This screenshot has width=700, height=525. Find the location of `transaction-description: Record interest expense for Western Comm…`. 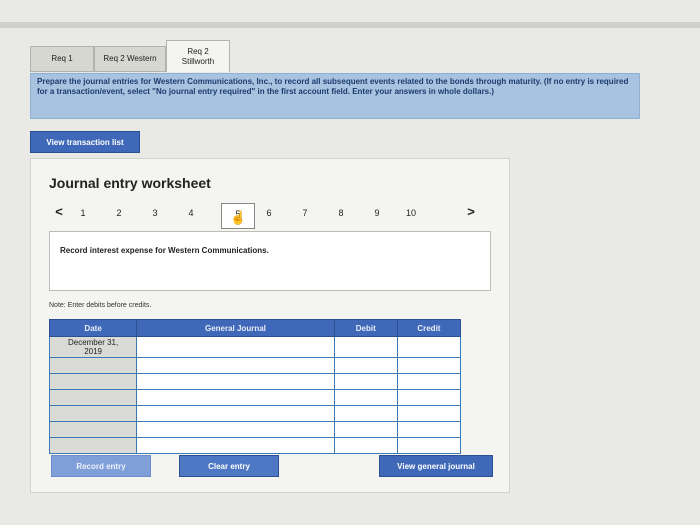

transaction-description: Record interest expense for Western Comm… is located at coordinates (270, 261).